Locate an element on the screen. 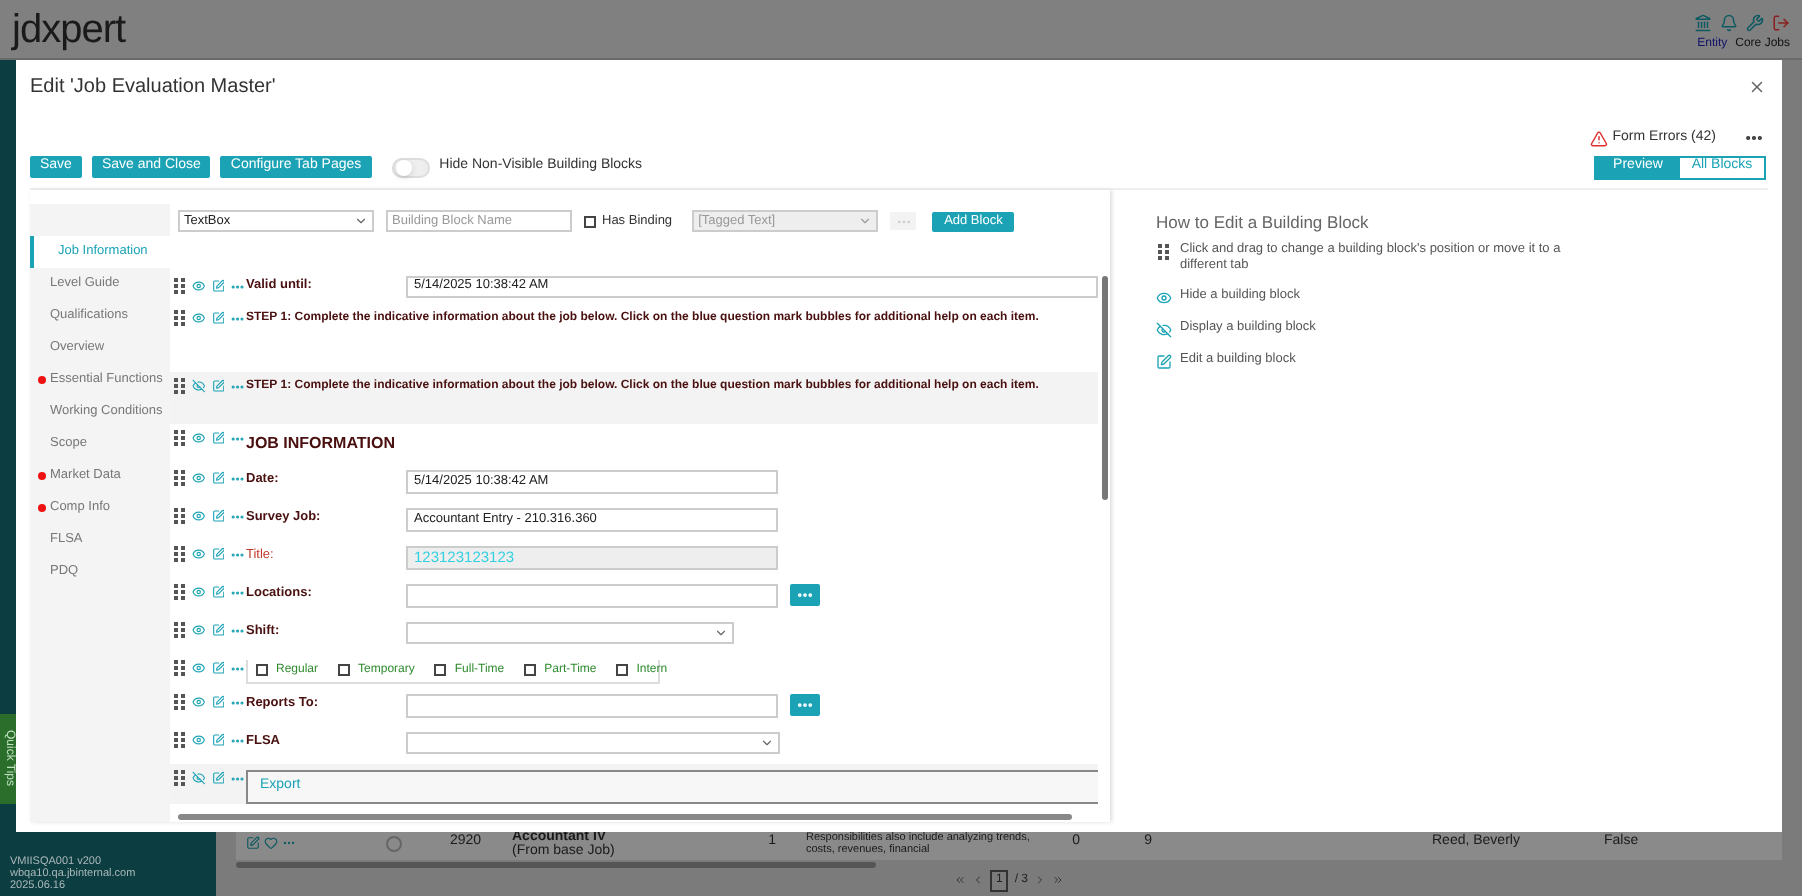 This screenshot has width=1802, height=896. logout-icon is located at coordinates (1781, 22).